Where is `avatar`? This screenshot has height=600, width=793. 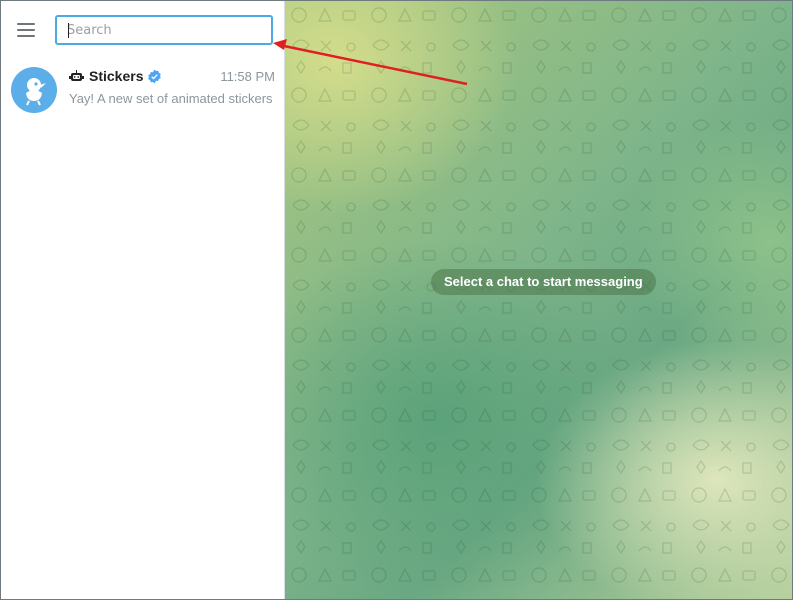
avatar is located at coordinates (34, 90).